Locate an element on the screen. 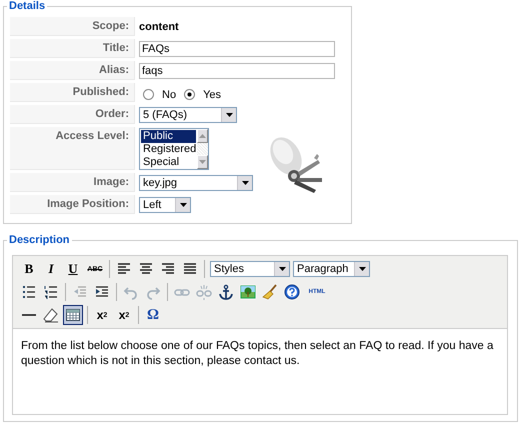 The width and height of the screenshot is (521, 427). italic-button: I is located at coordinates (51, 269).